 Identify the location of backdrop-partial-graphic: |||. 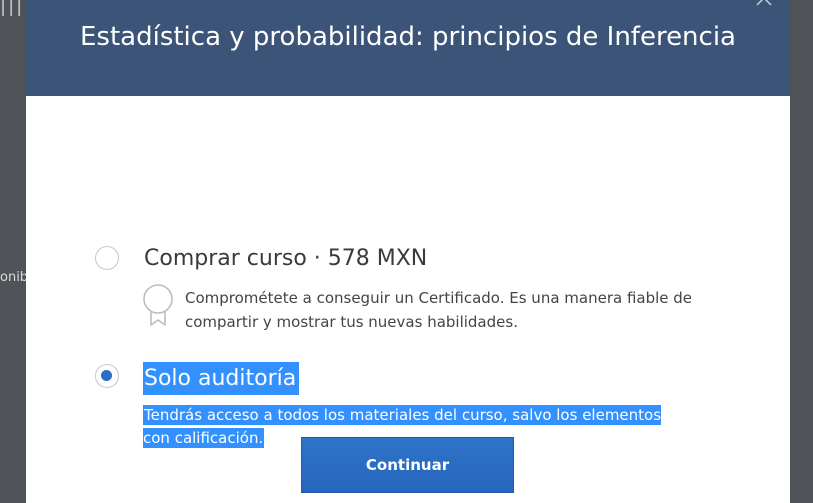
(12, 8).